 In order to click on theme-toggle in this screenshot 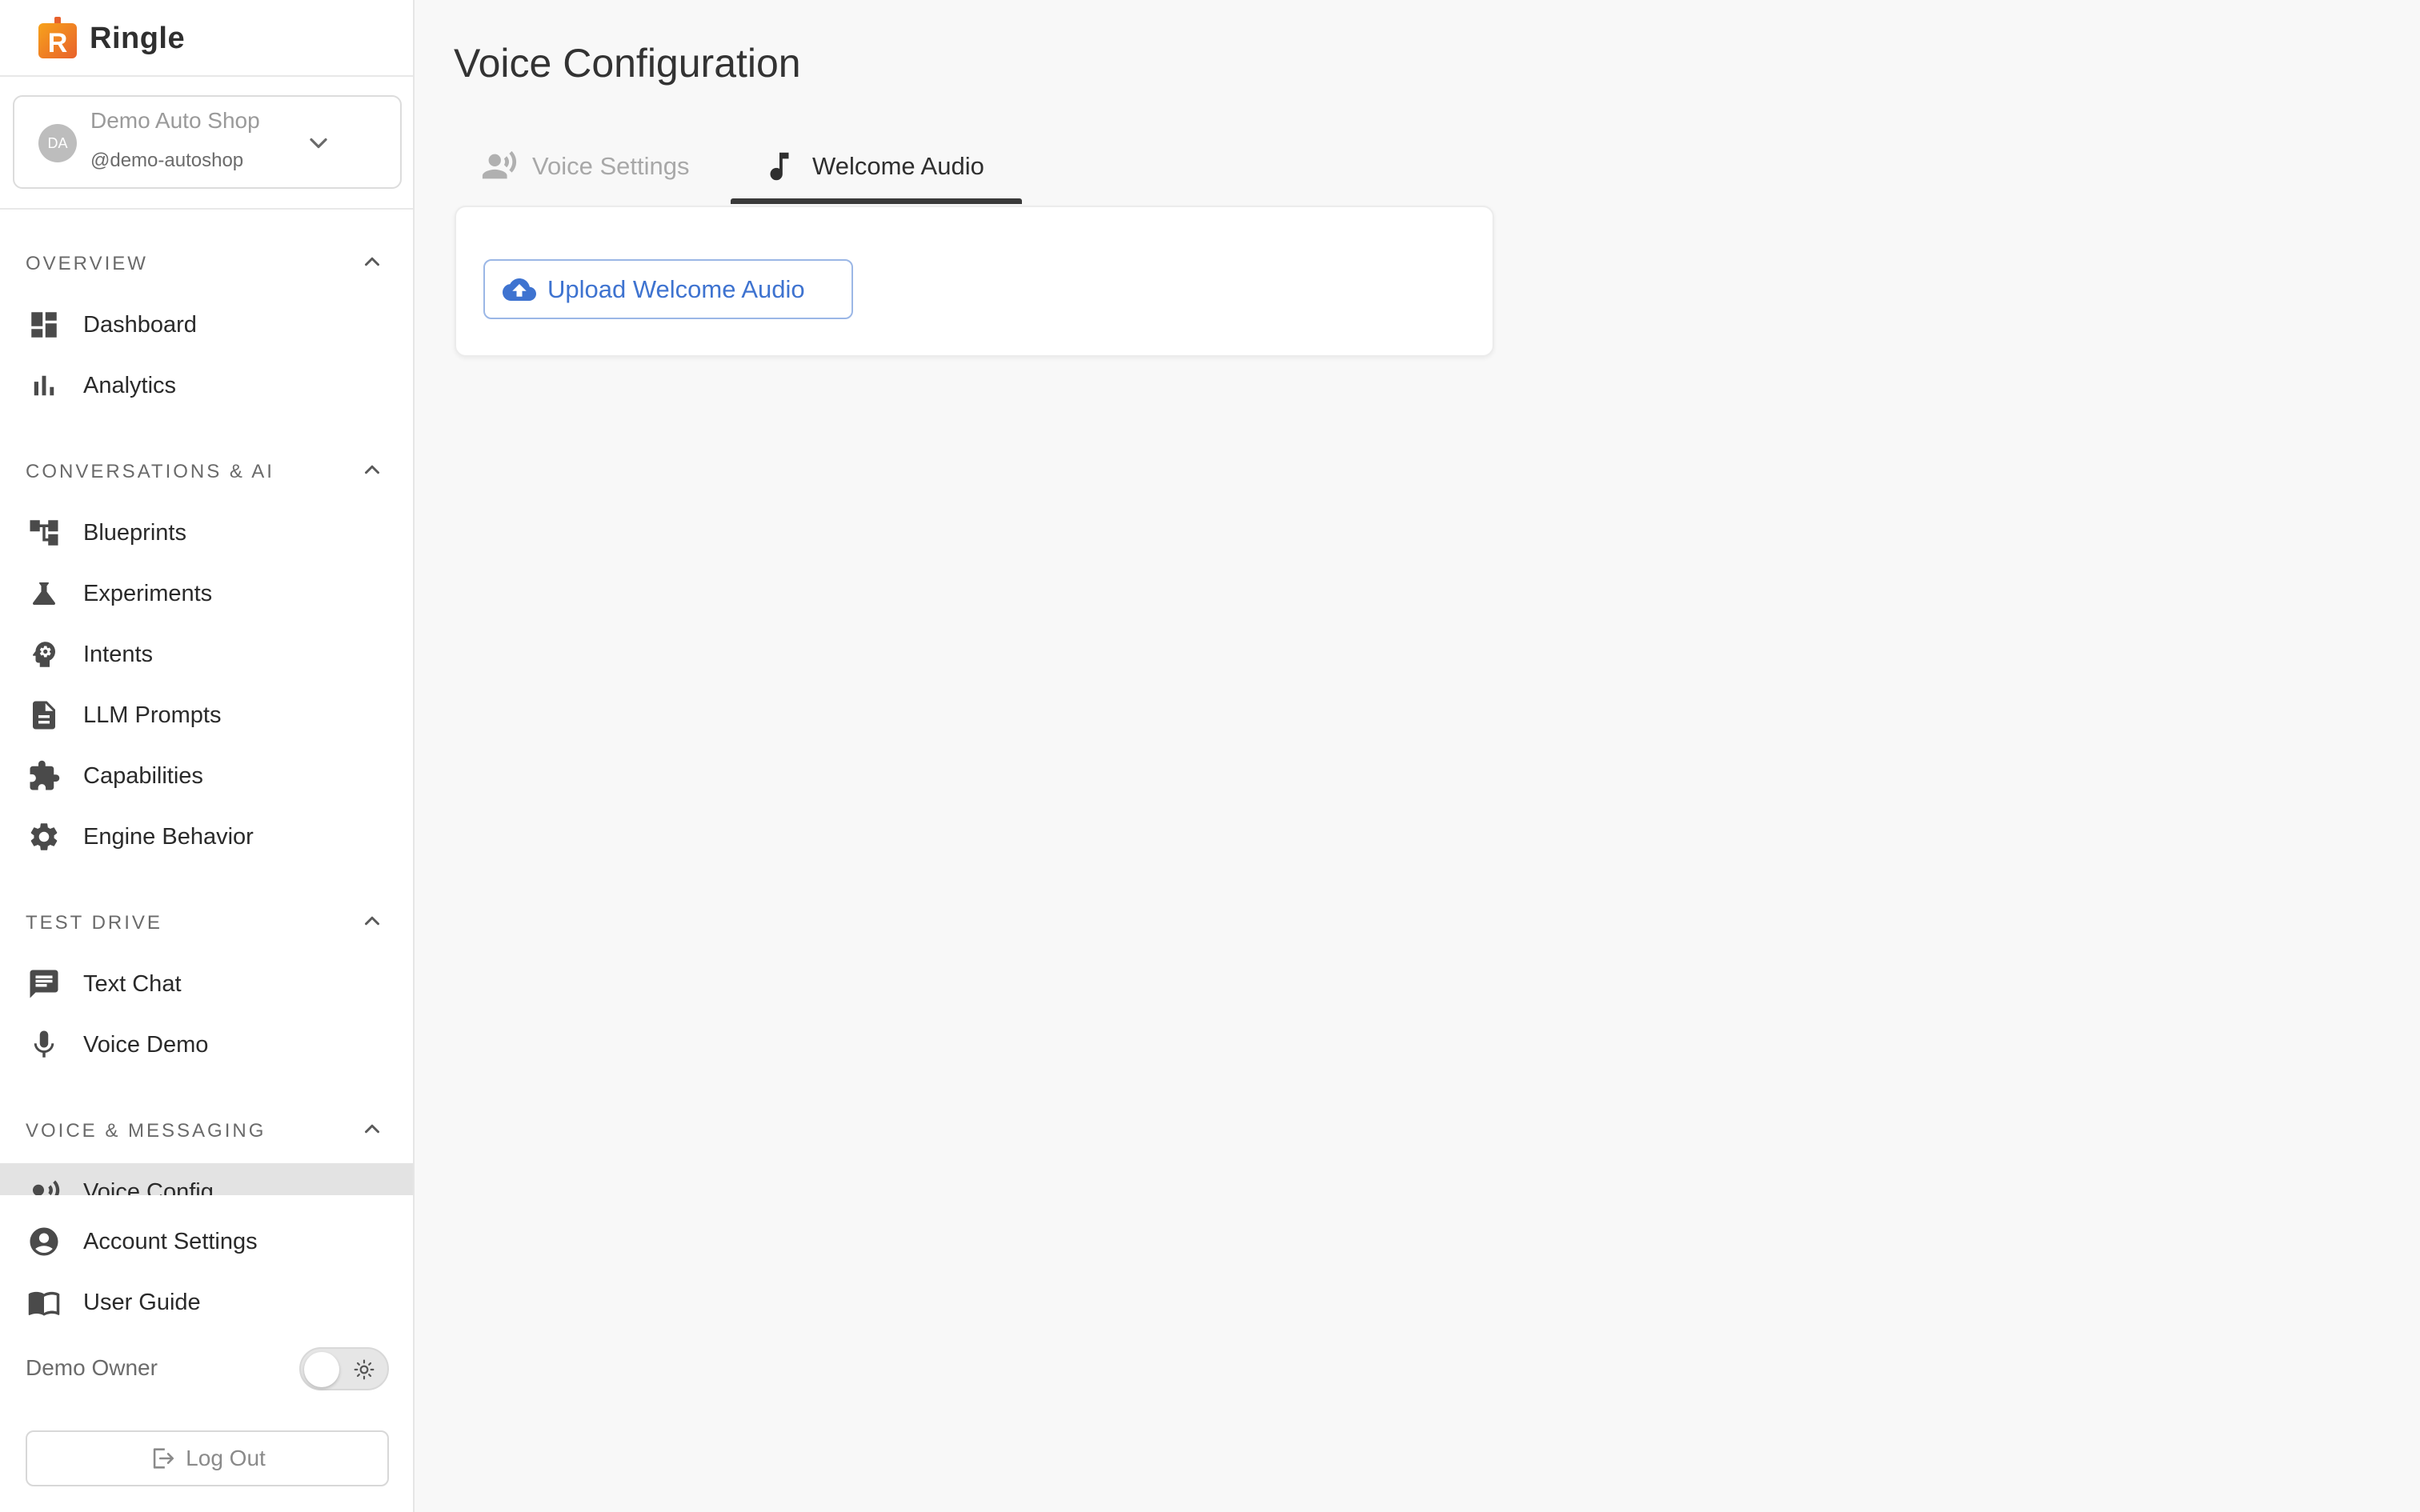, I will do `click(344, 1368)`.